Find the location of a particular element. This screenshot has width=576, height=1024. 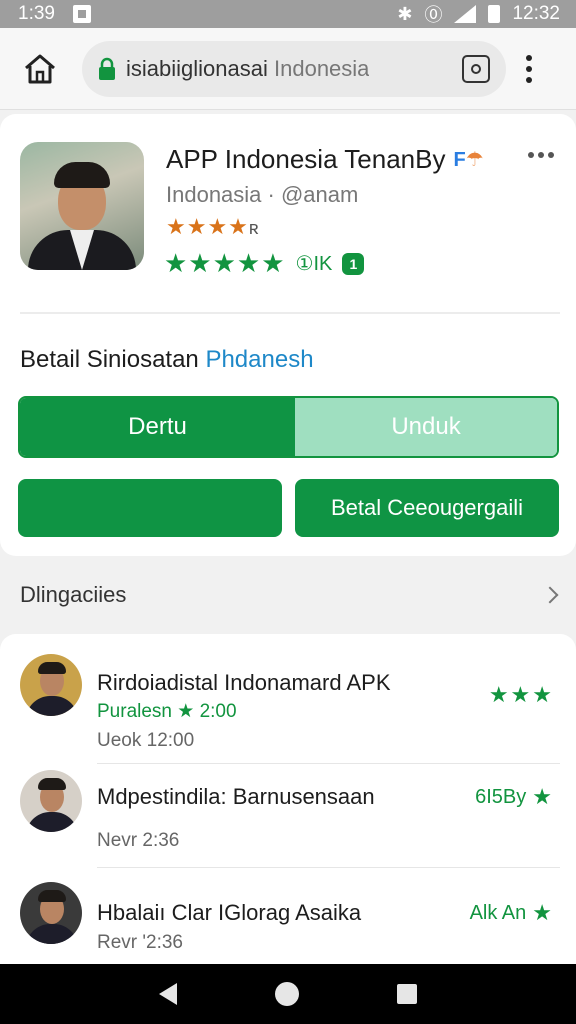

section-title: Betail Siniosatan Phdanesh is located at coordinates (167, 360).